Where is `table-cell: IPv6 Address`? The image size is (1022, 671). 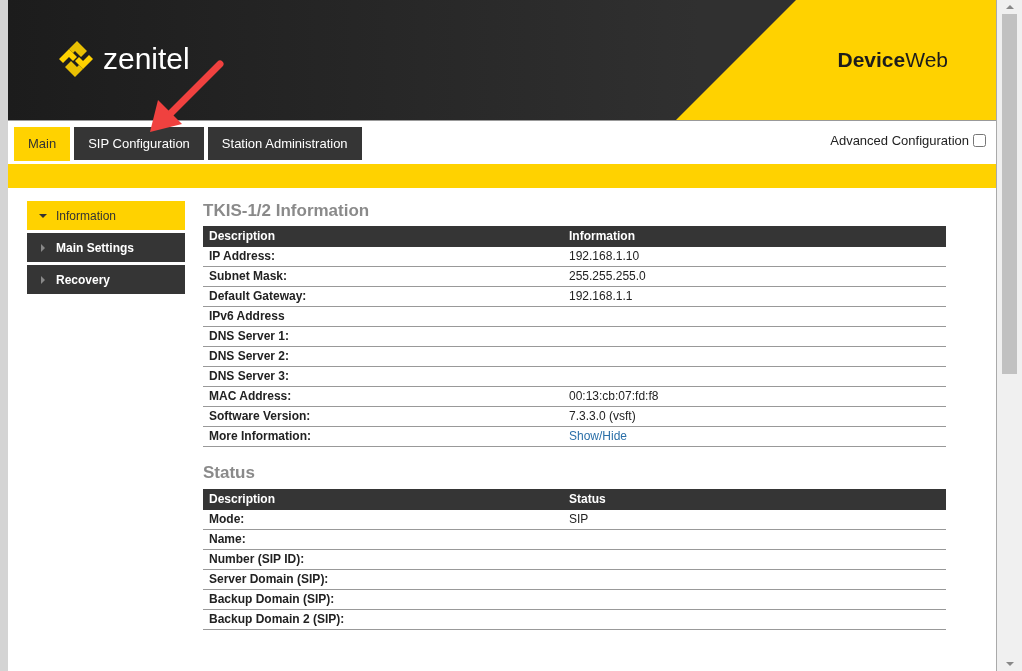 table-cell: IPv6 Address is located at coordinates (383, 316).